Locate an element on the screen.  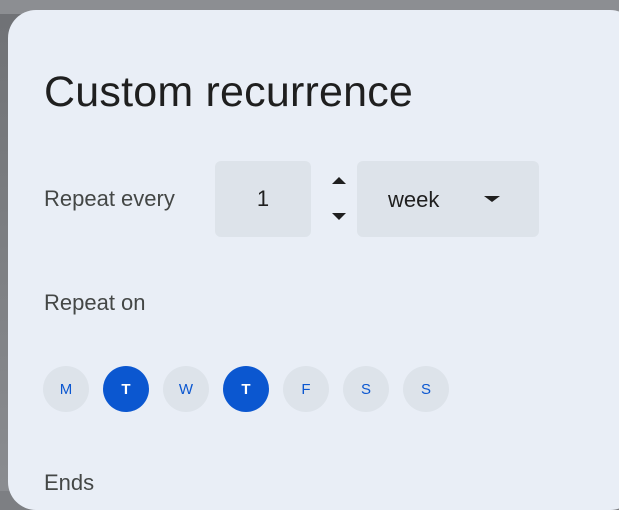
repeat-interval-stepper is located at coordinates (339, 200).